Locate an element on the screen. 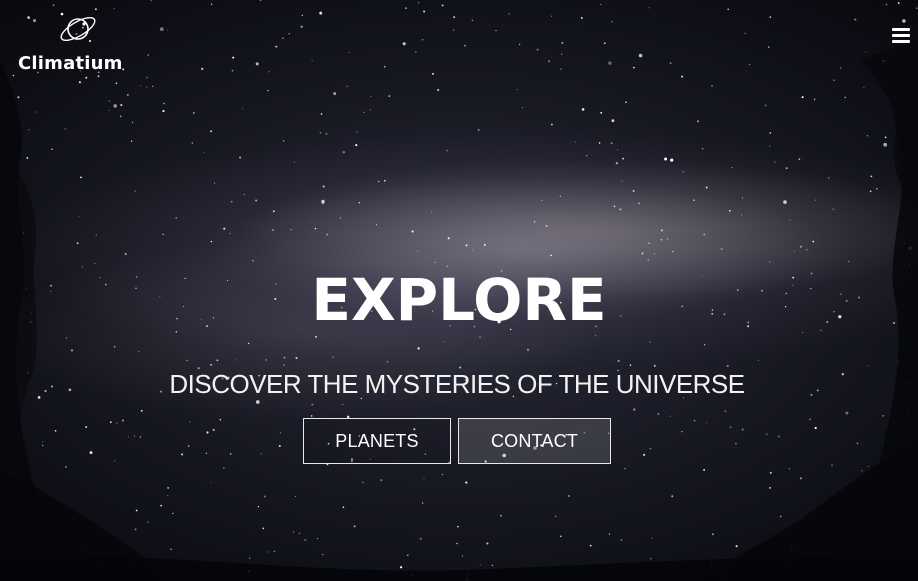  planets-button: PLANETS is located at coordinates (377, 441).